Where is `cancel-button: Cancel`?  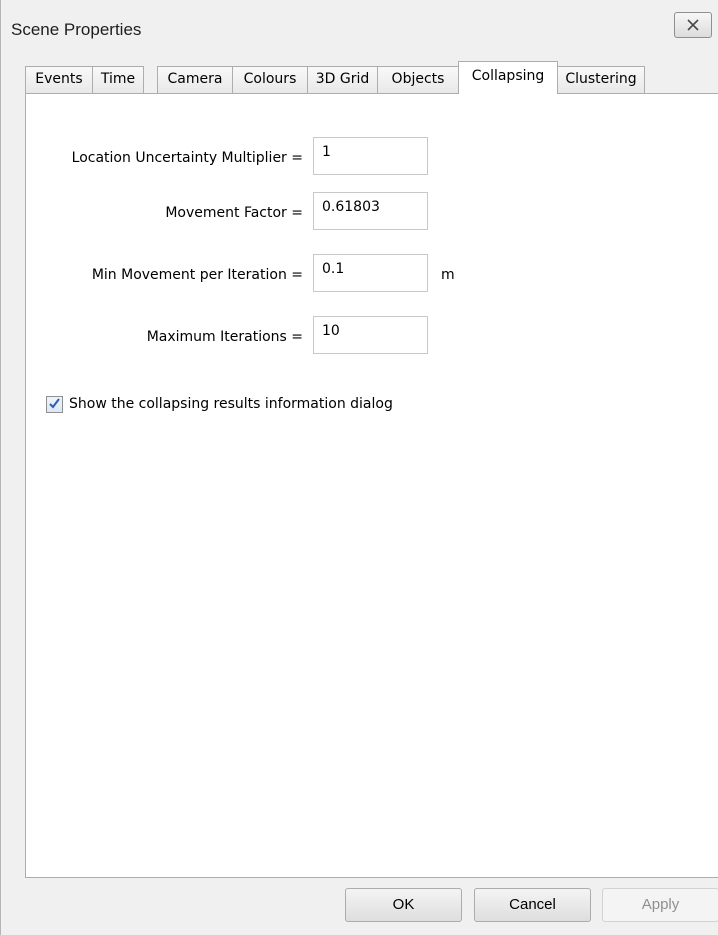 cancel-button: Cancel is located at coordinates (532, 905).